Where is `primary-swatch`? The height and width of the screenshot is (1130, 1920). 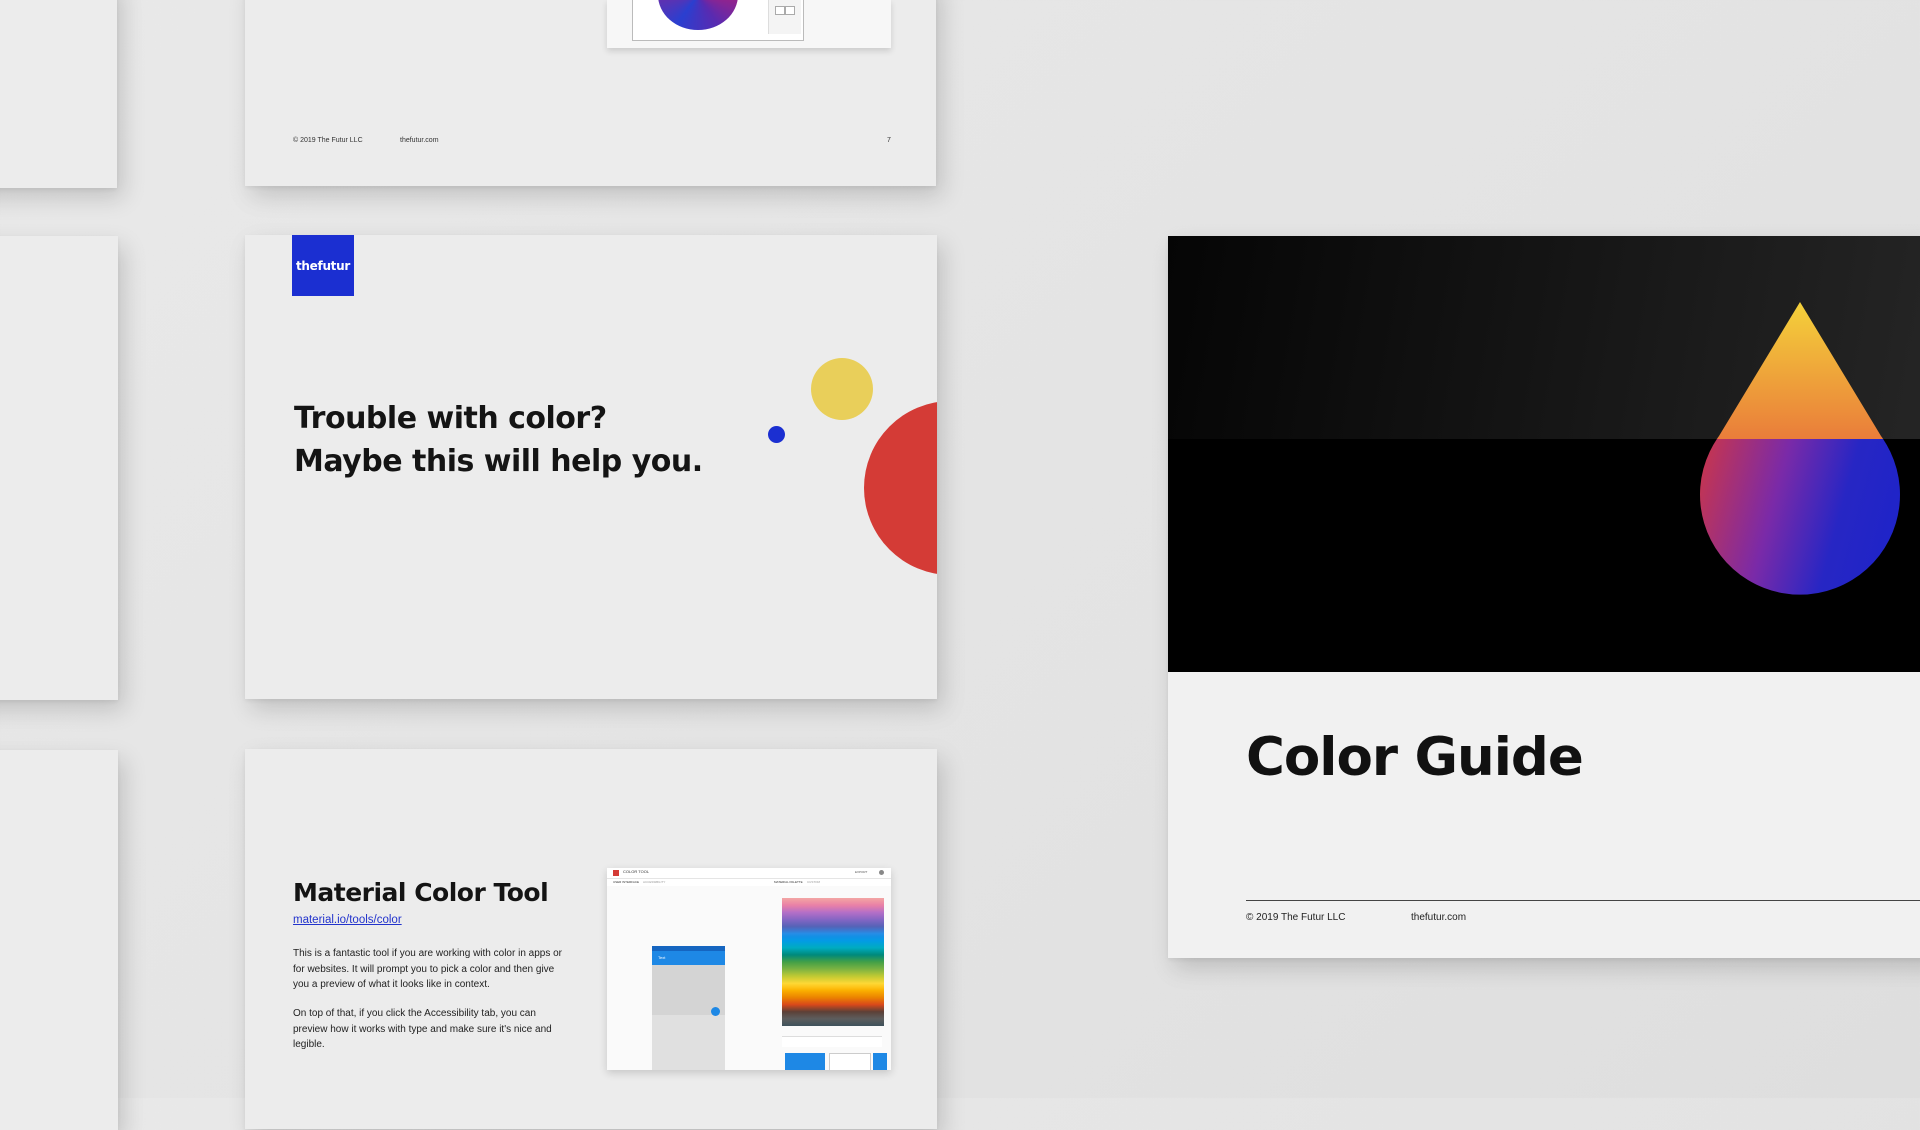
primary-swatch is located at coordinates (805, 1061).